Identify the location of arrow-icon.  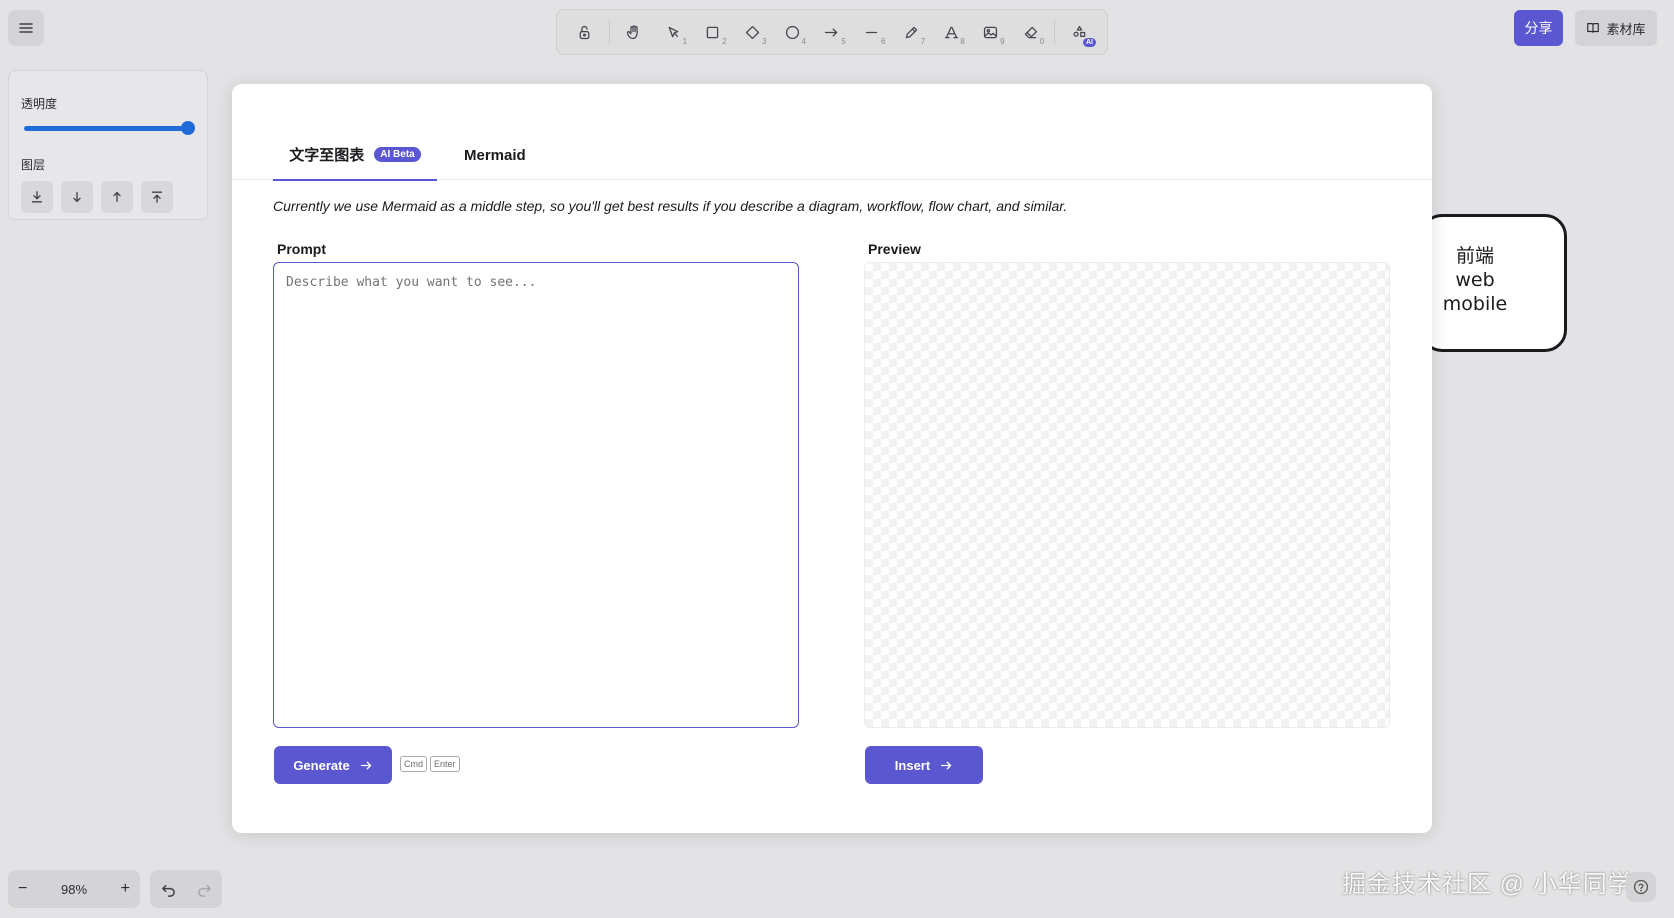
(831, 32).